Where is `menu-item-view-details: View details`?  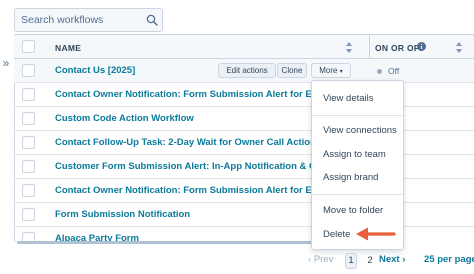
menu-item-view-details: View details is located at coordinates (358, 99).